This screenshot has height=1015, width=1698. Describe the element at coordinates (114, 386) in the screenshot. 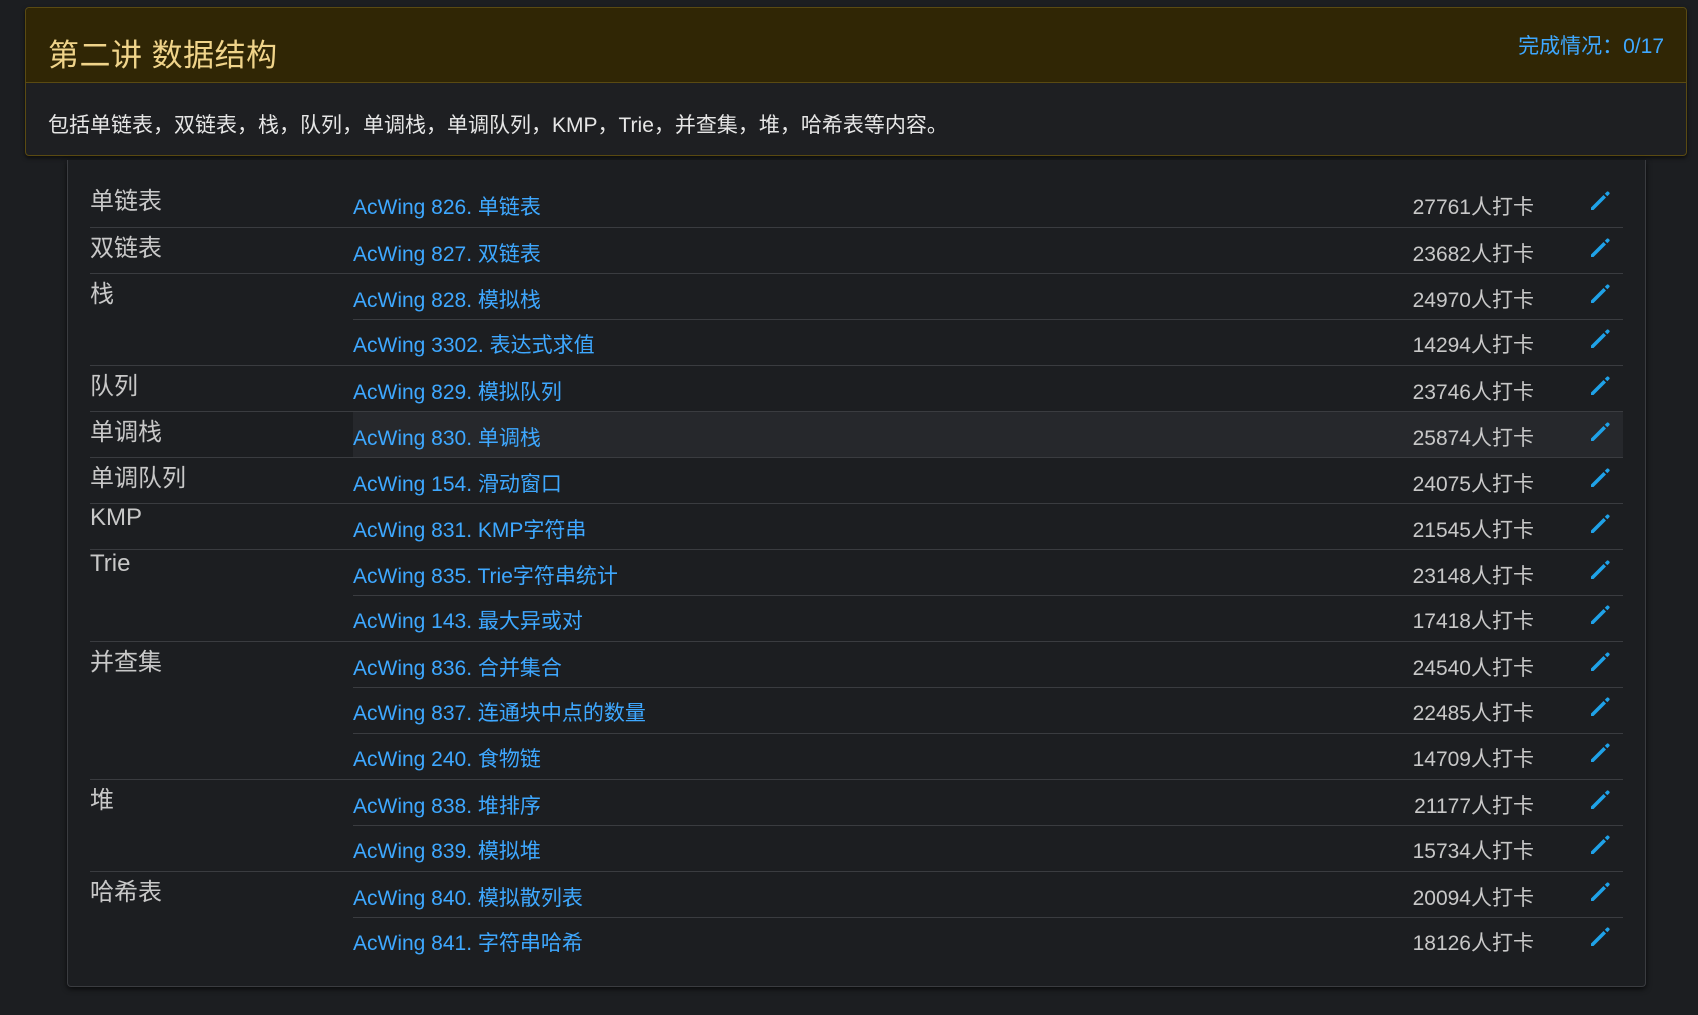

I see `category-label: 队列` at that location.